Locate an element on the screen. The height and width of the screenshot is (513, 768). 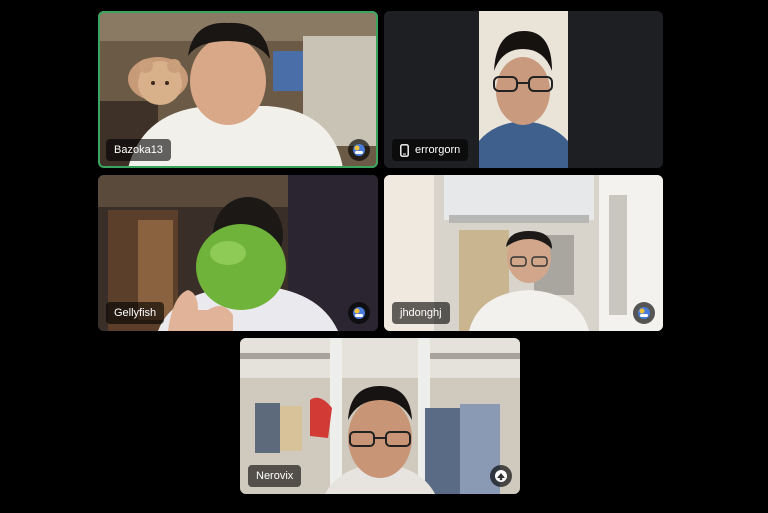
participant-name-tag: jhdonghj is located at coordinates (421, 313).